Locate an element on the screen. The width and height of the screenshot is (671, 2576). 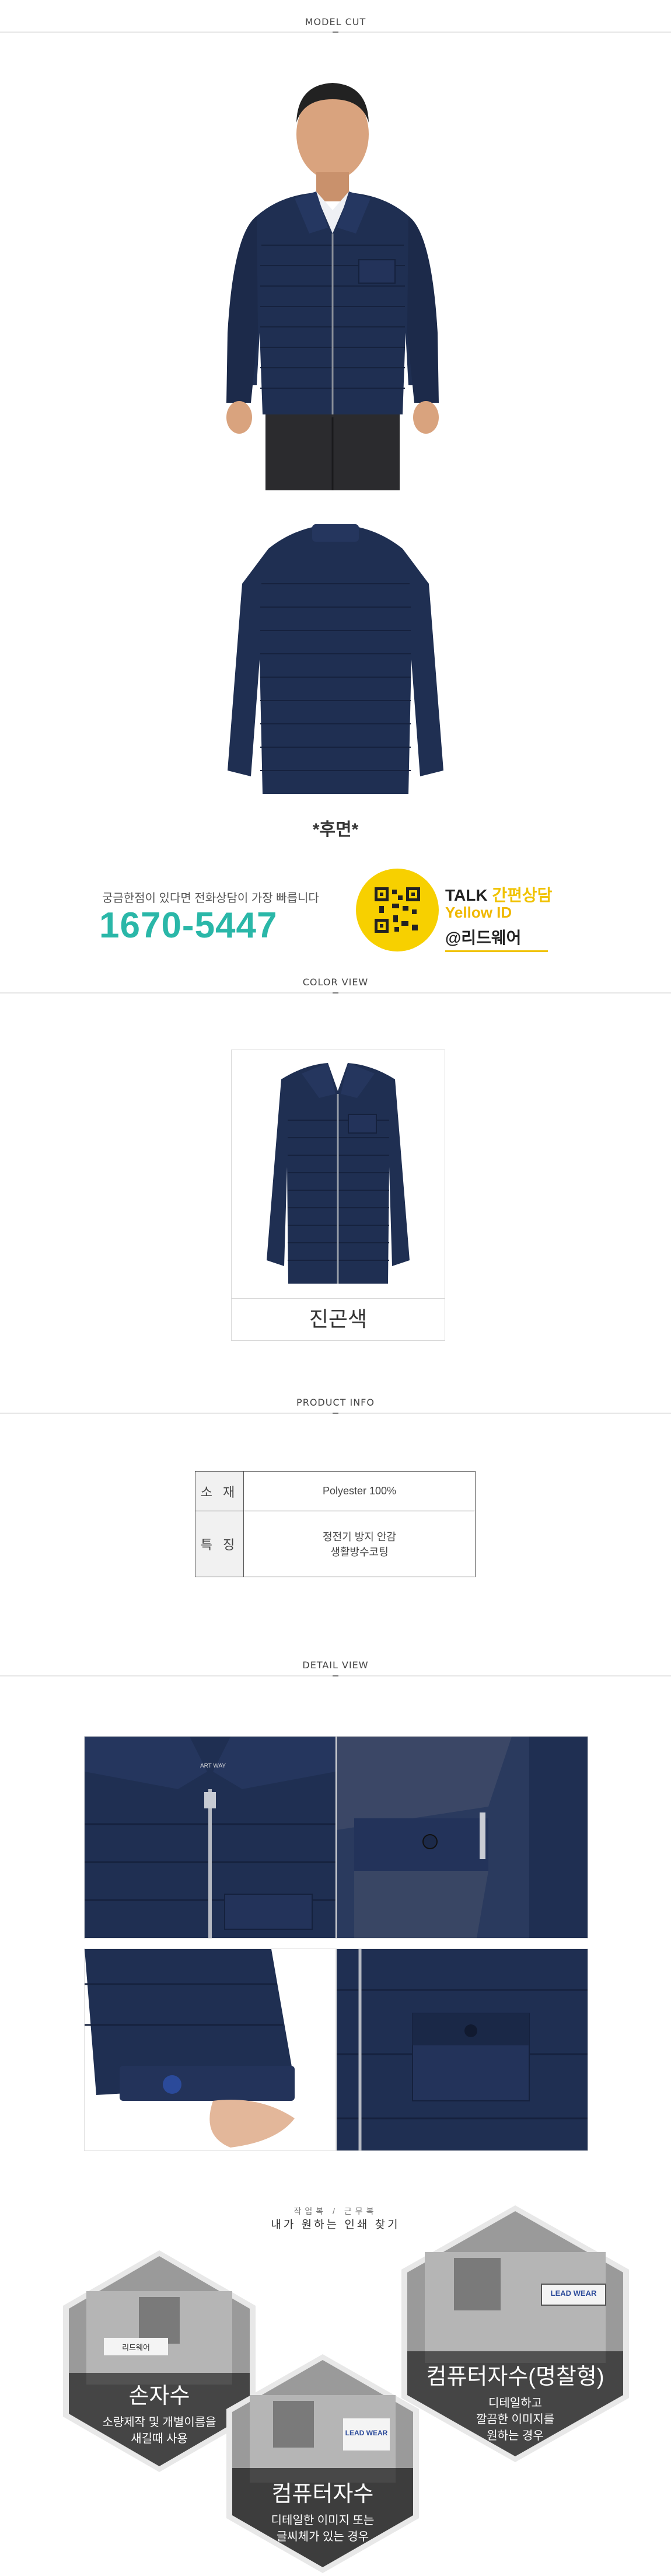
product-info-table: 소 재 Polyester 100% 특 징 정전기 방지 안감 생활방수코팅 is located at coordinates (335, 1524).